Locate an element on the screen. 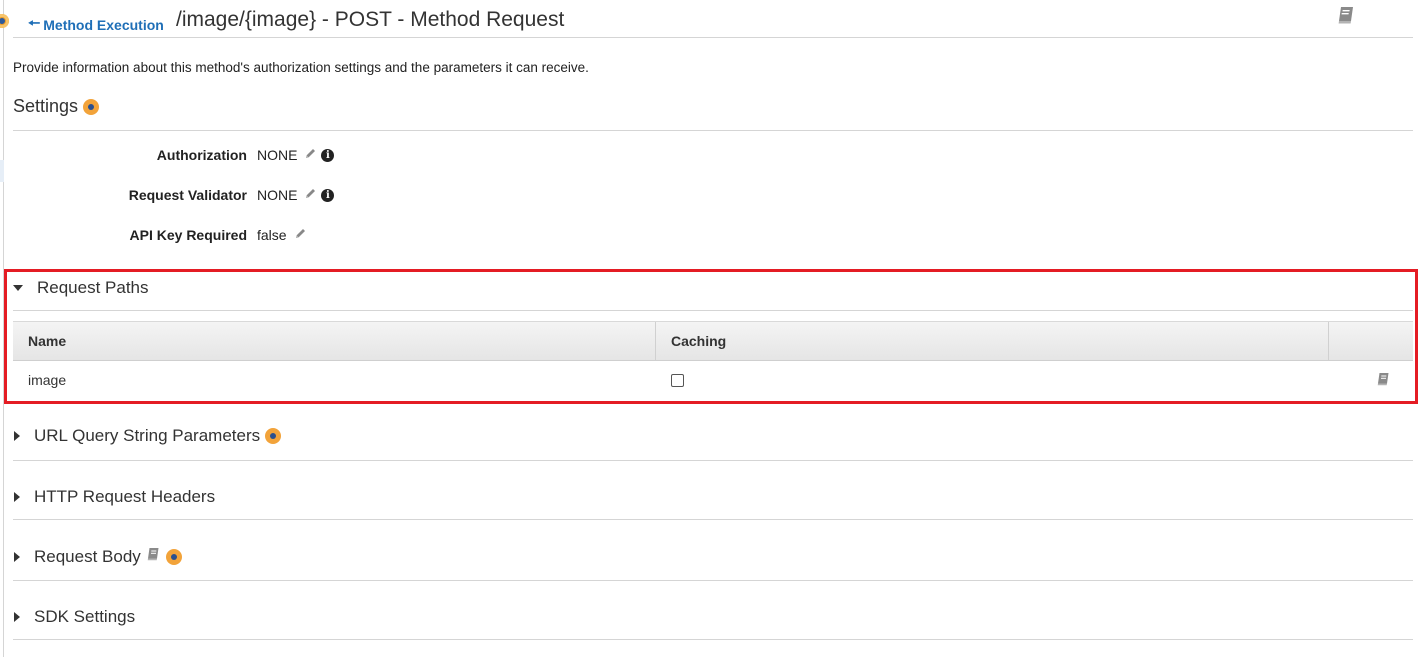 The width and height of the screenshot is (1422, 657). request-body-toggle: Request Body is located at coordinates (97, 556).